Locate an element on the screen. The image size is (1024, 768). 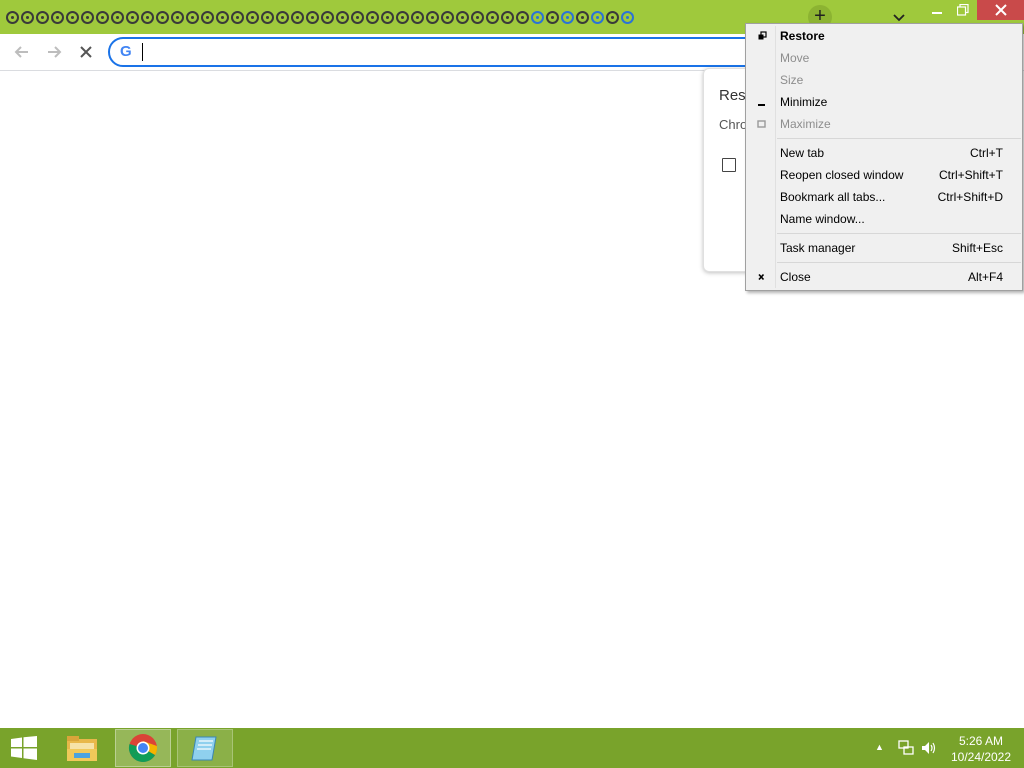
forward-button is located at coordinates (54, 52).